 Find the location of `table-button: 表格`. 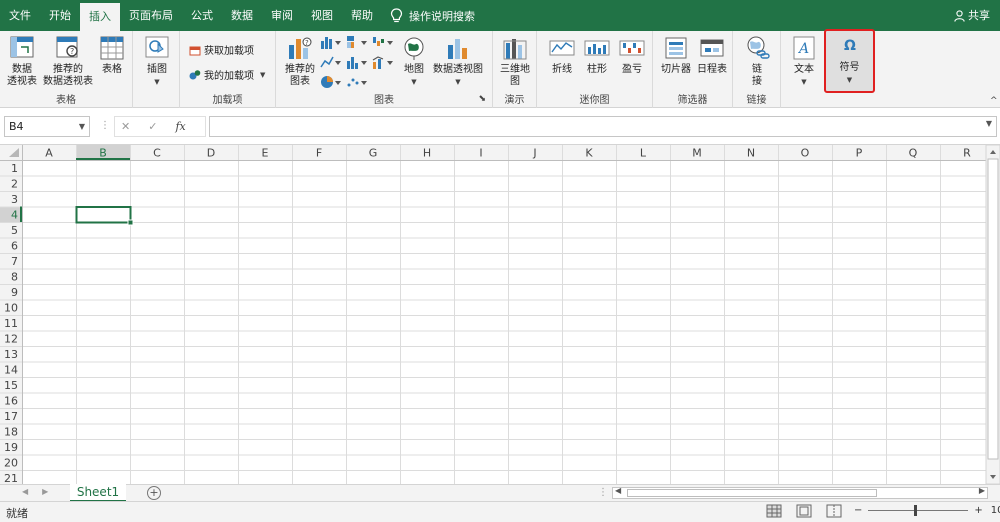

table-button: 表格 is located at coordinates (112, 55).